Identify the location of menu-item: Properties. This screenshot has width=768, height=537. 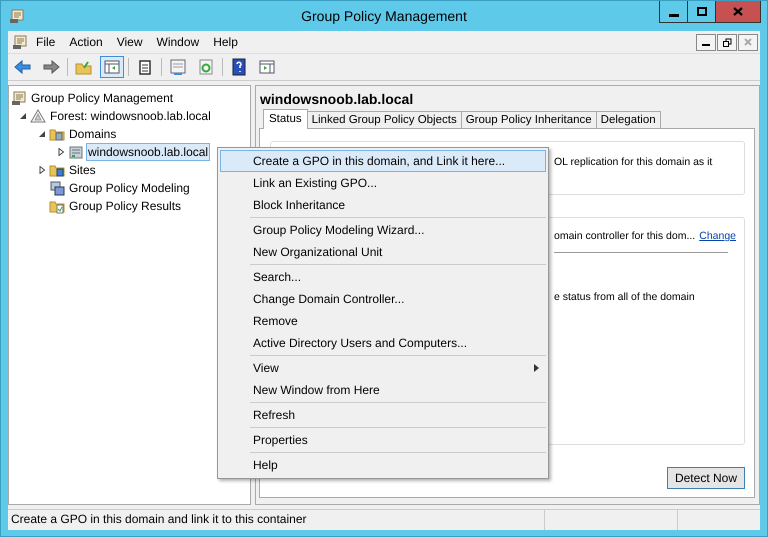
(383, 440).